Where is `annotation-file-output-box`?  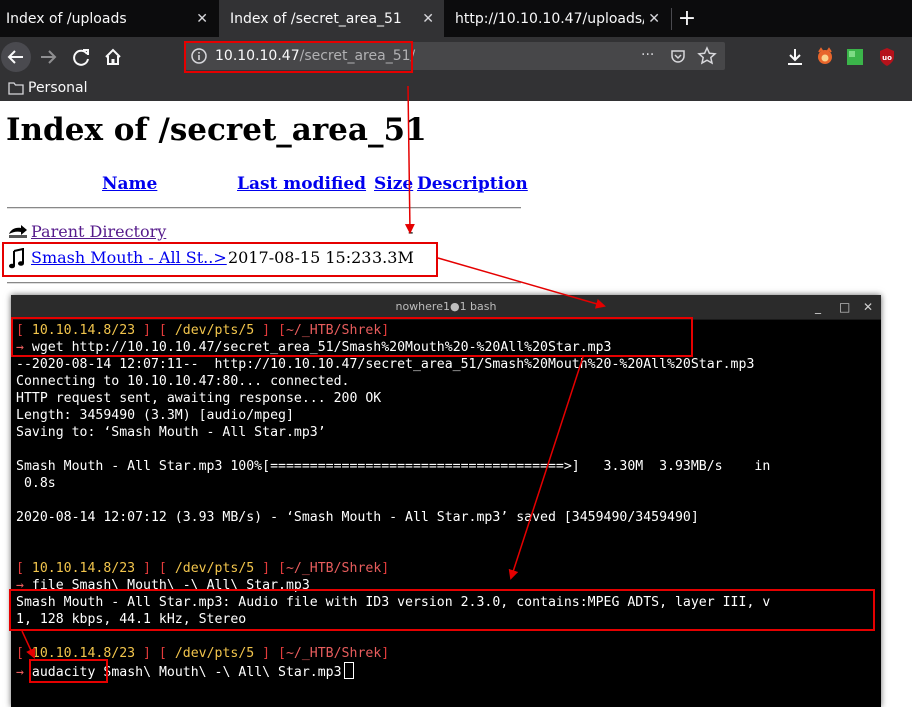 annotation-file-output-box is located at coordinates (442, 610).